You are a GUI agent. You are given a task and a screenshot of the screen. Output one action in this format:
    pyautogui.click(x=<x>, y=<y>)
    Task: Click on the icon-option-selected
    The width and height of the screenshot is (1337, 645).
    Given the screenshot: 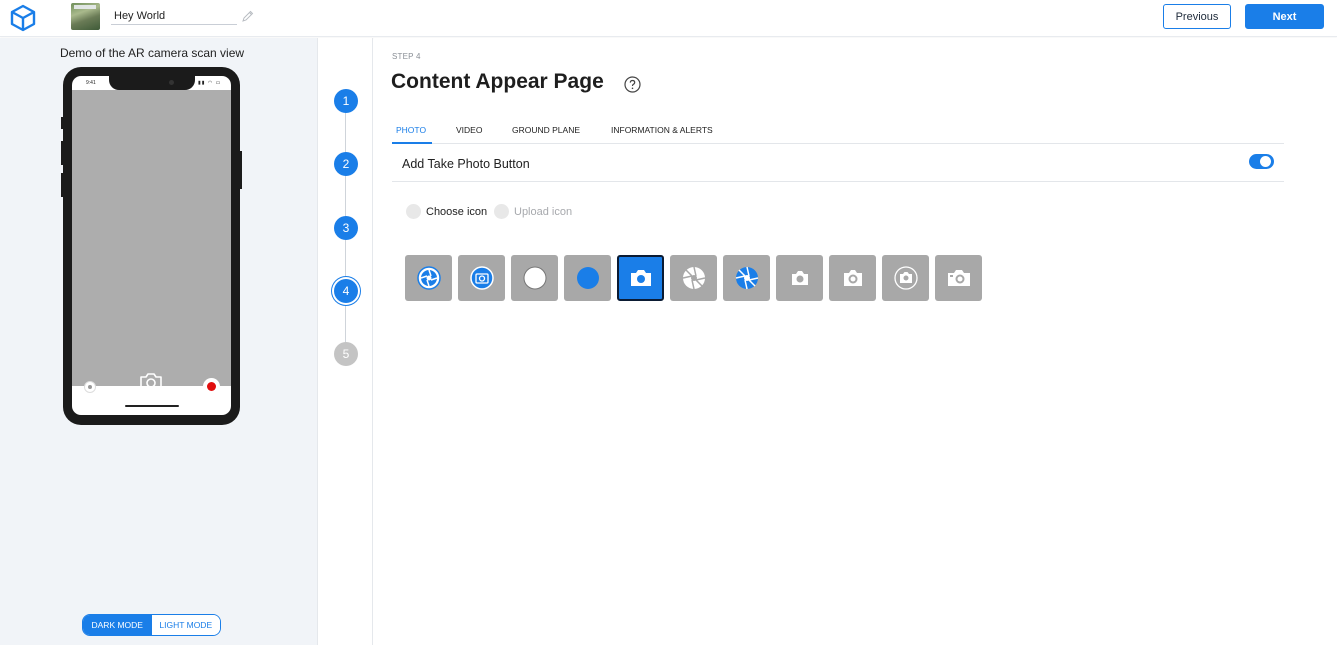 What is the action you would take?
    pyautogui.click(x=640, y=278)
    